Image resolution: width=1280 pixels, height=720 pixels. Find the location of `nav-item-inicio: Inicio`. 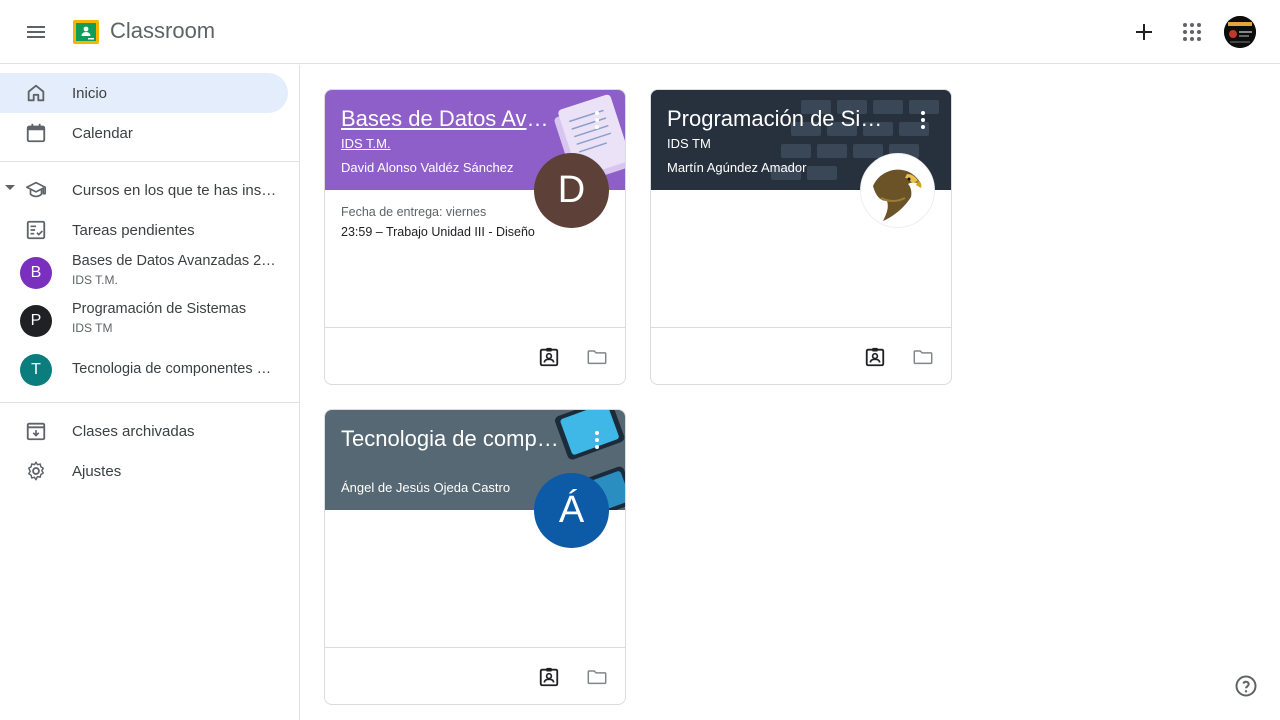

nav-item-inicio: Inicio is located at coordinates (144, 93).